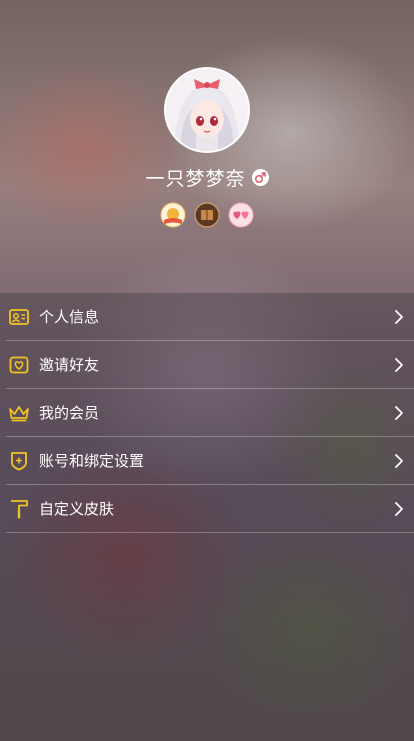 Image resolution: width=414 pixels, height=741 pixels. What do you see at coordinates (195, 178) in the screenshot?
I see `username: 一只梦梦奈` at bounding box center [195, 178].